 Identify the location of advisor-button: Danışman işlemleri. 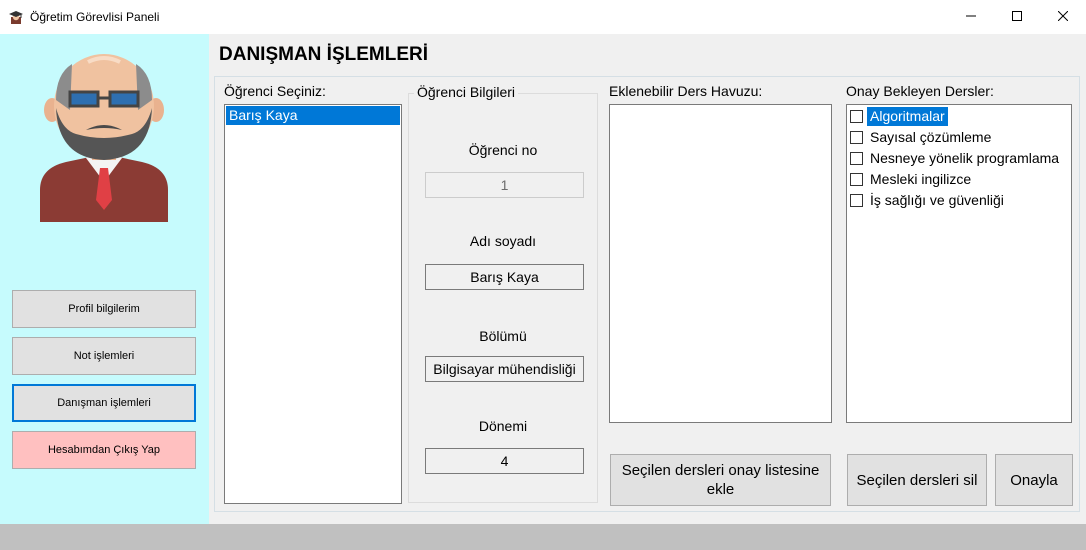
(104, 403).